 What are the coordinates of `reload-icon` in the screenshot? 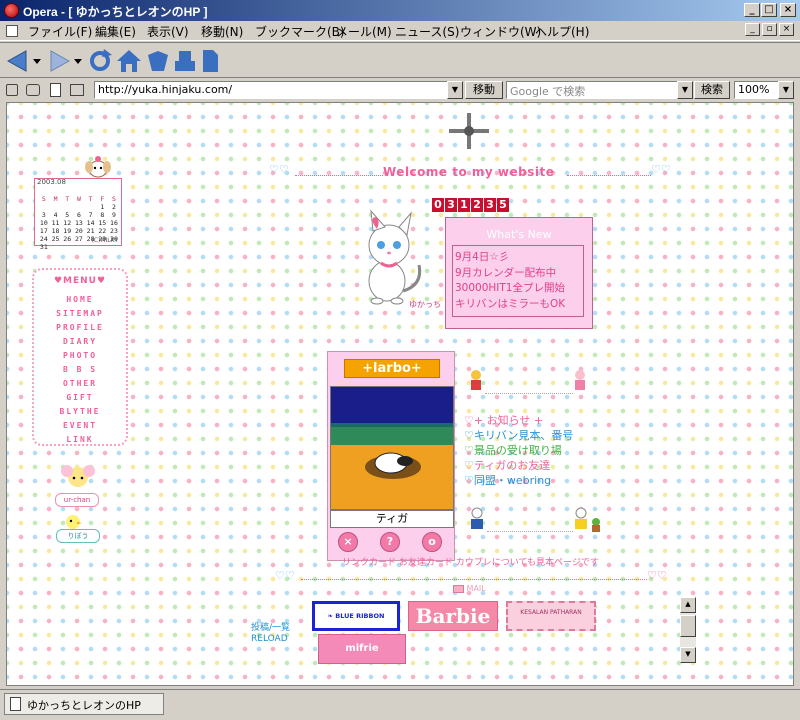 It's located at (100, 61).